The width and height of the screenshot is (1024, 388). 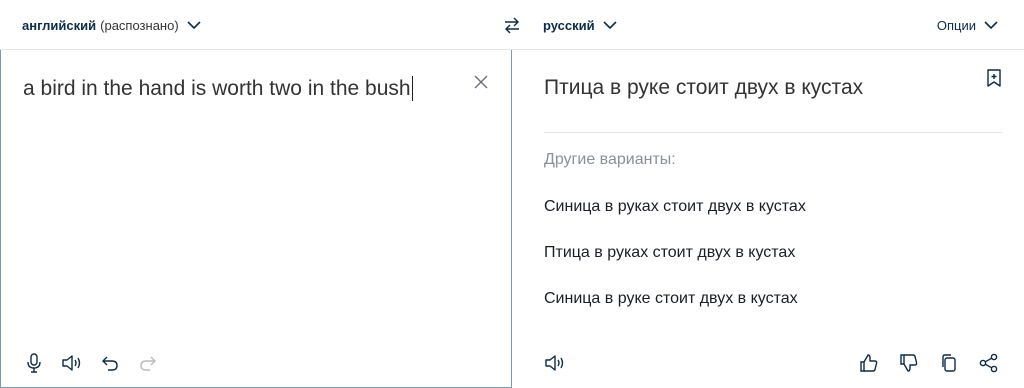 What do you see at coordinates (148, 363) in the screenshot?
I see `redo-icon` at bounding box center [148, 363].